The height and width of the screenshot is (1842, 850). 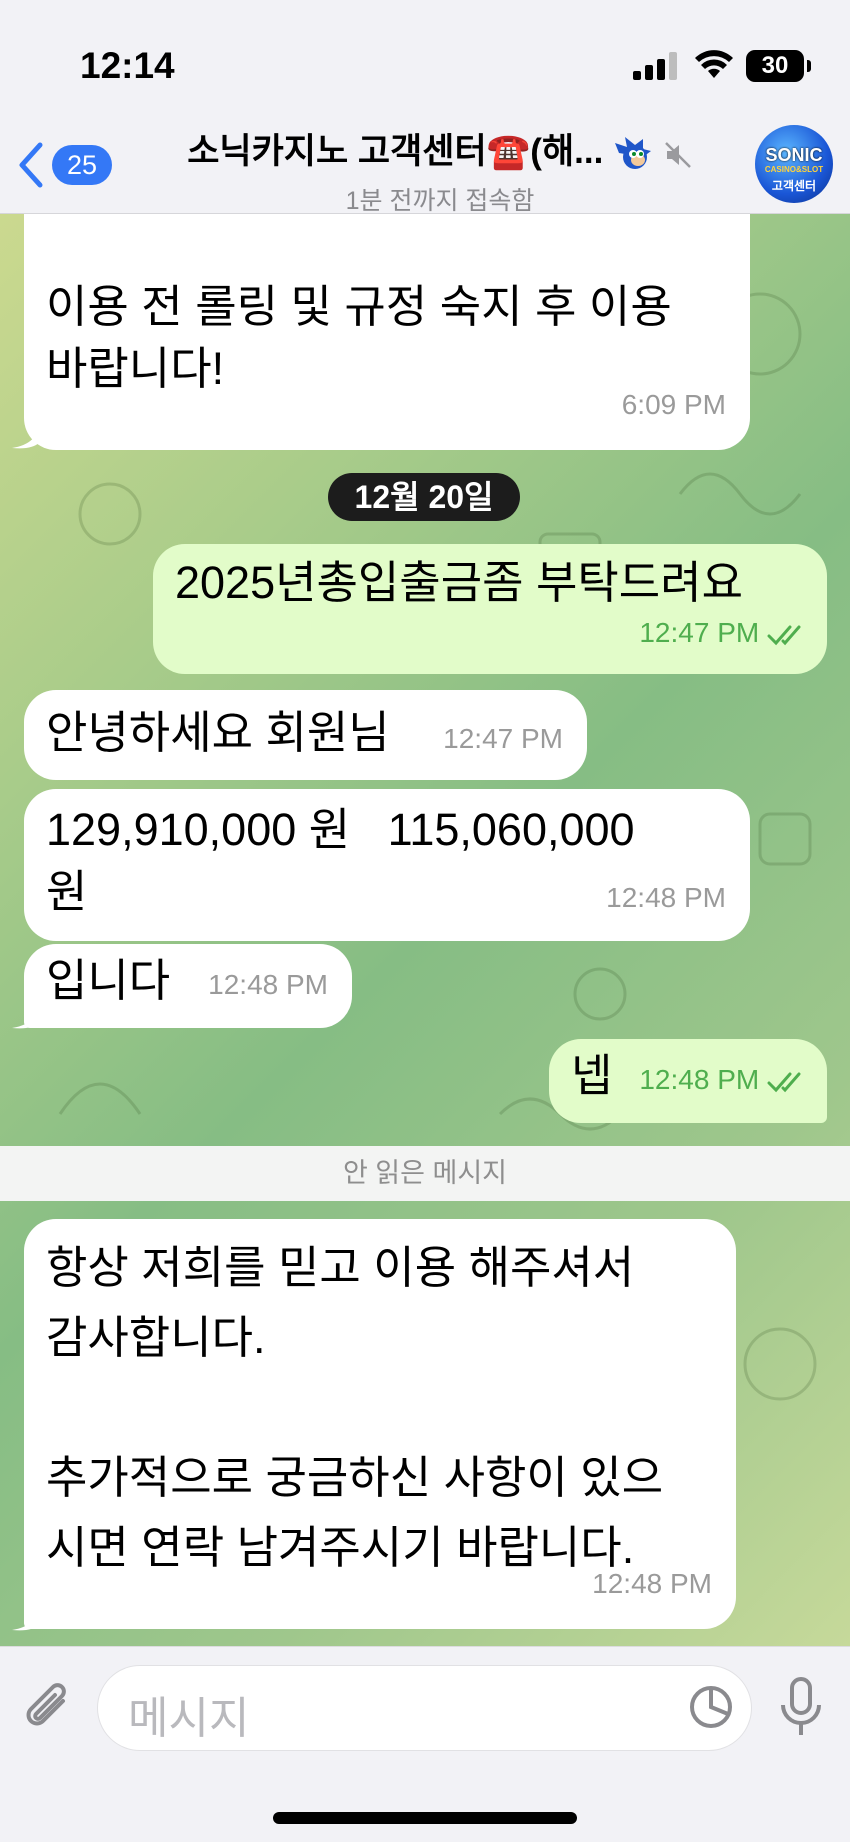 I want to click on microphone-icon, so click(x=801, y=1707).